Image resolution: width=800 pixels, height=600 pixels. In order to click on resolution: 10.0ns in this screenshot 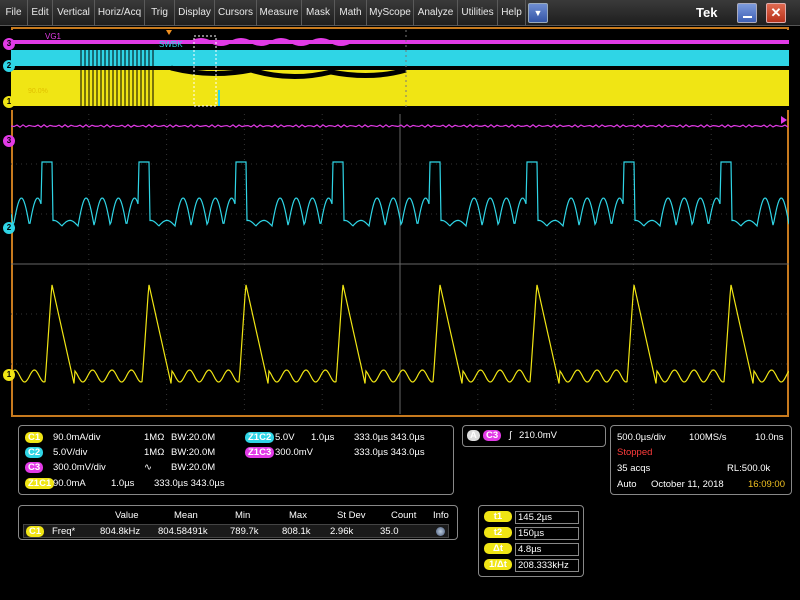, I will do `click(769, 437)`.